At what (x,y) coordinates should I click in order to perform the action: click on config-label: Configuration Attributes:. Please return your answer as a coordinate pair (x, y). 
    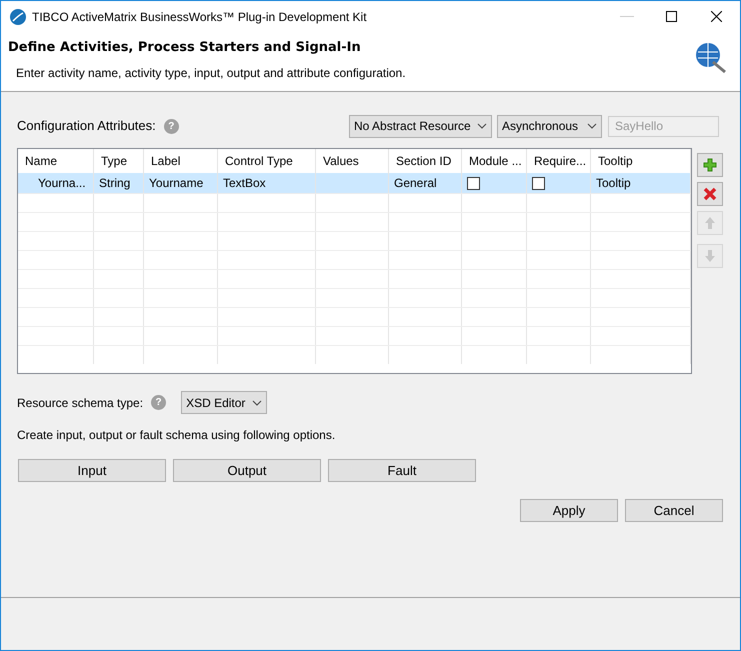
    Looking at the image, I should click on (86, 126).